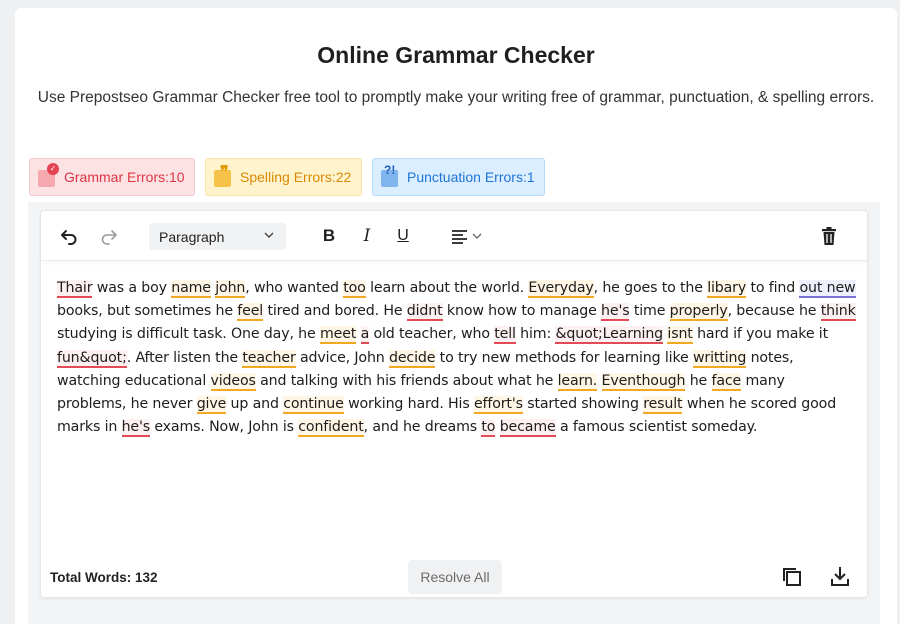 The height and width of the screenshot is (624, 900). What do you see at coordinates (412, 358) in the screenshot?
I see `spelling-error-highlight: decide` at bounding box center [412, 358].